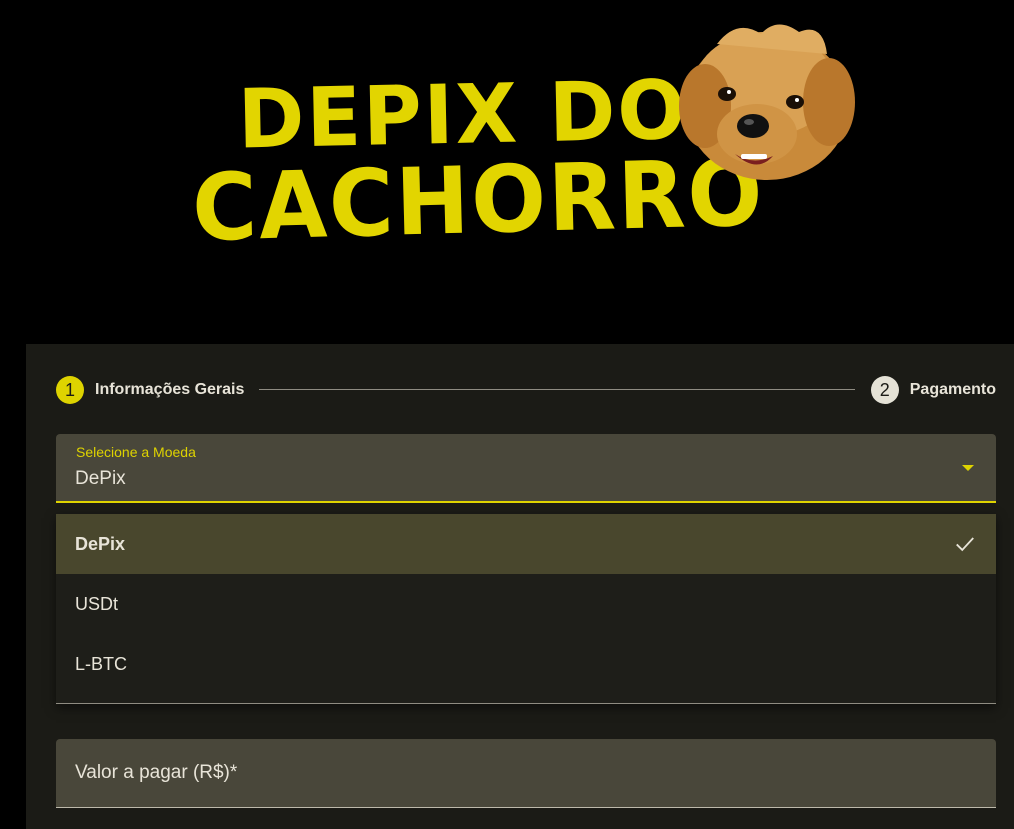 This screenshot has height=829, width=1014. What do you see at coordinates (136, 452) in the screenshot?
I see `currency-select-label: Selecione a Moeda` at bounding box center [136, 452].